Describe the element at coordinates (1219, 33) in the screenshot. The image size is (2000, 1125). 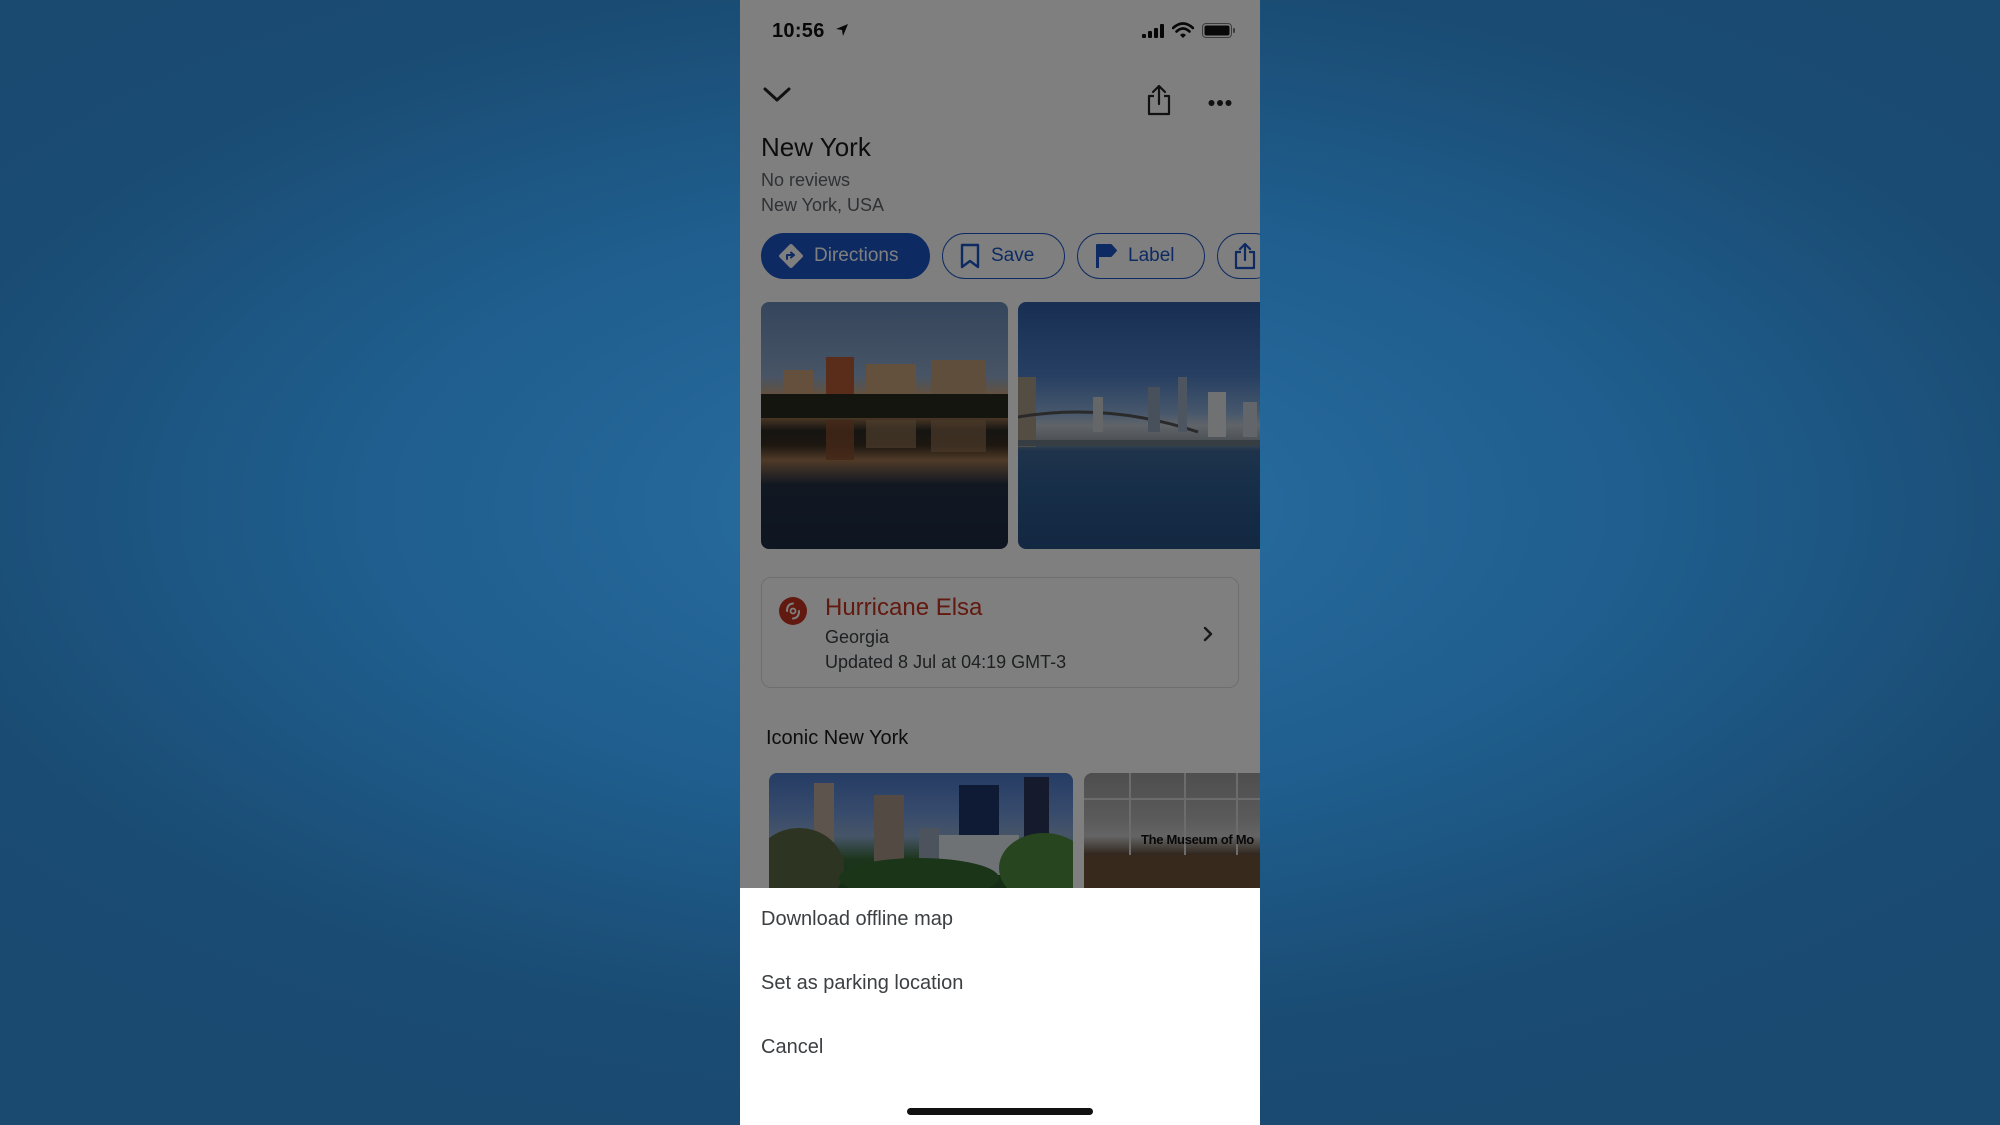
I see `battery-icon` at that location.